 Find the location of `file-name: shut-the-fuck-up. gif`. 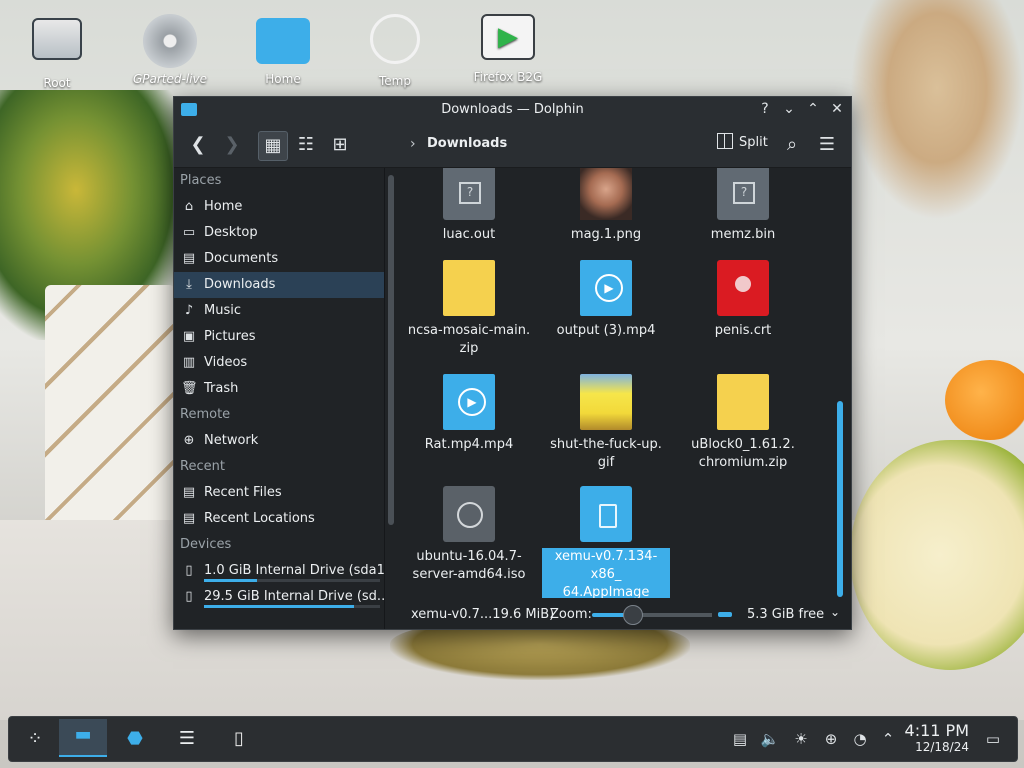

file-name: shut-the-fuck-up. gif is located at coordinates (606, 453).